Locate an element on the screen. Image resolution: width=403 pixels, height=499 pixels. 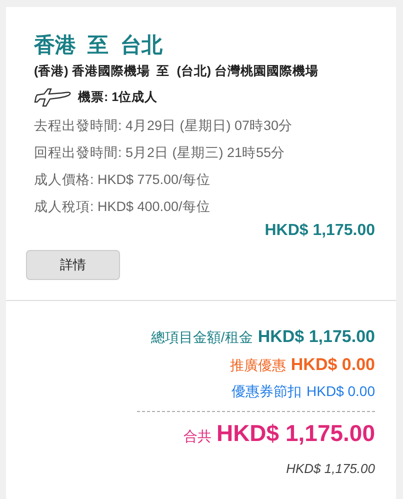
details-button: 詳情 is located at coordinates (73, 265).